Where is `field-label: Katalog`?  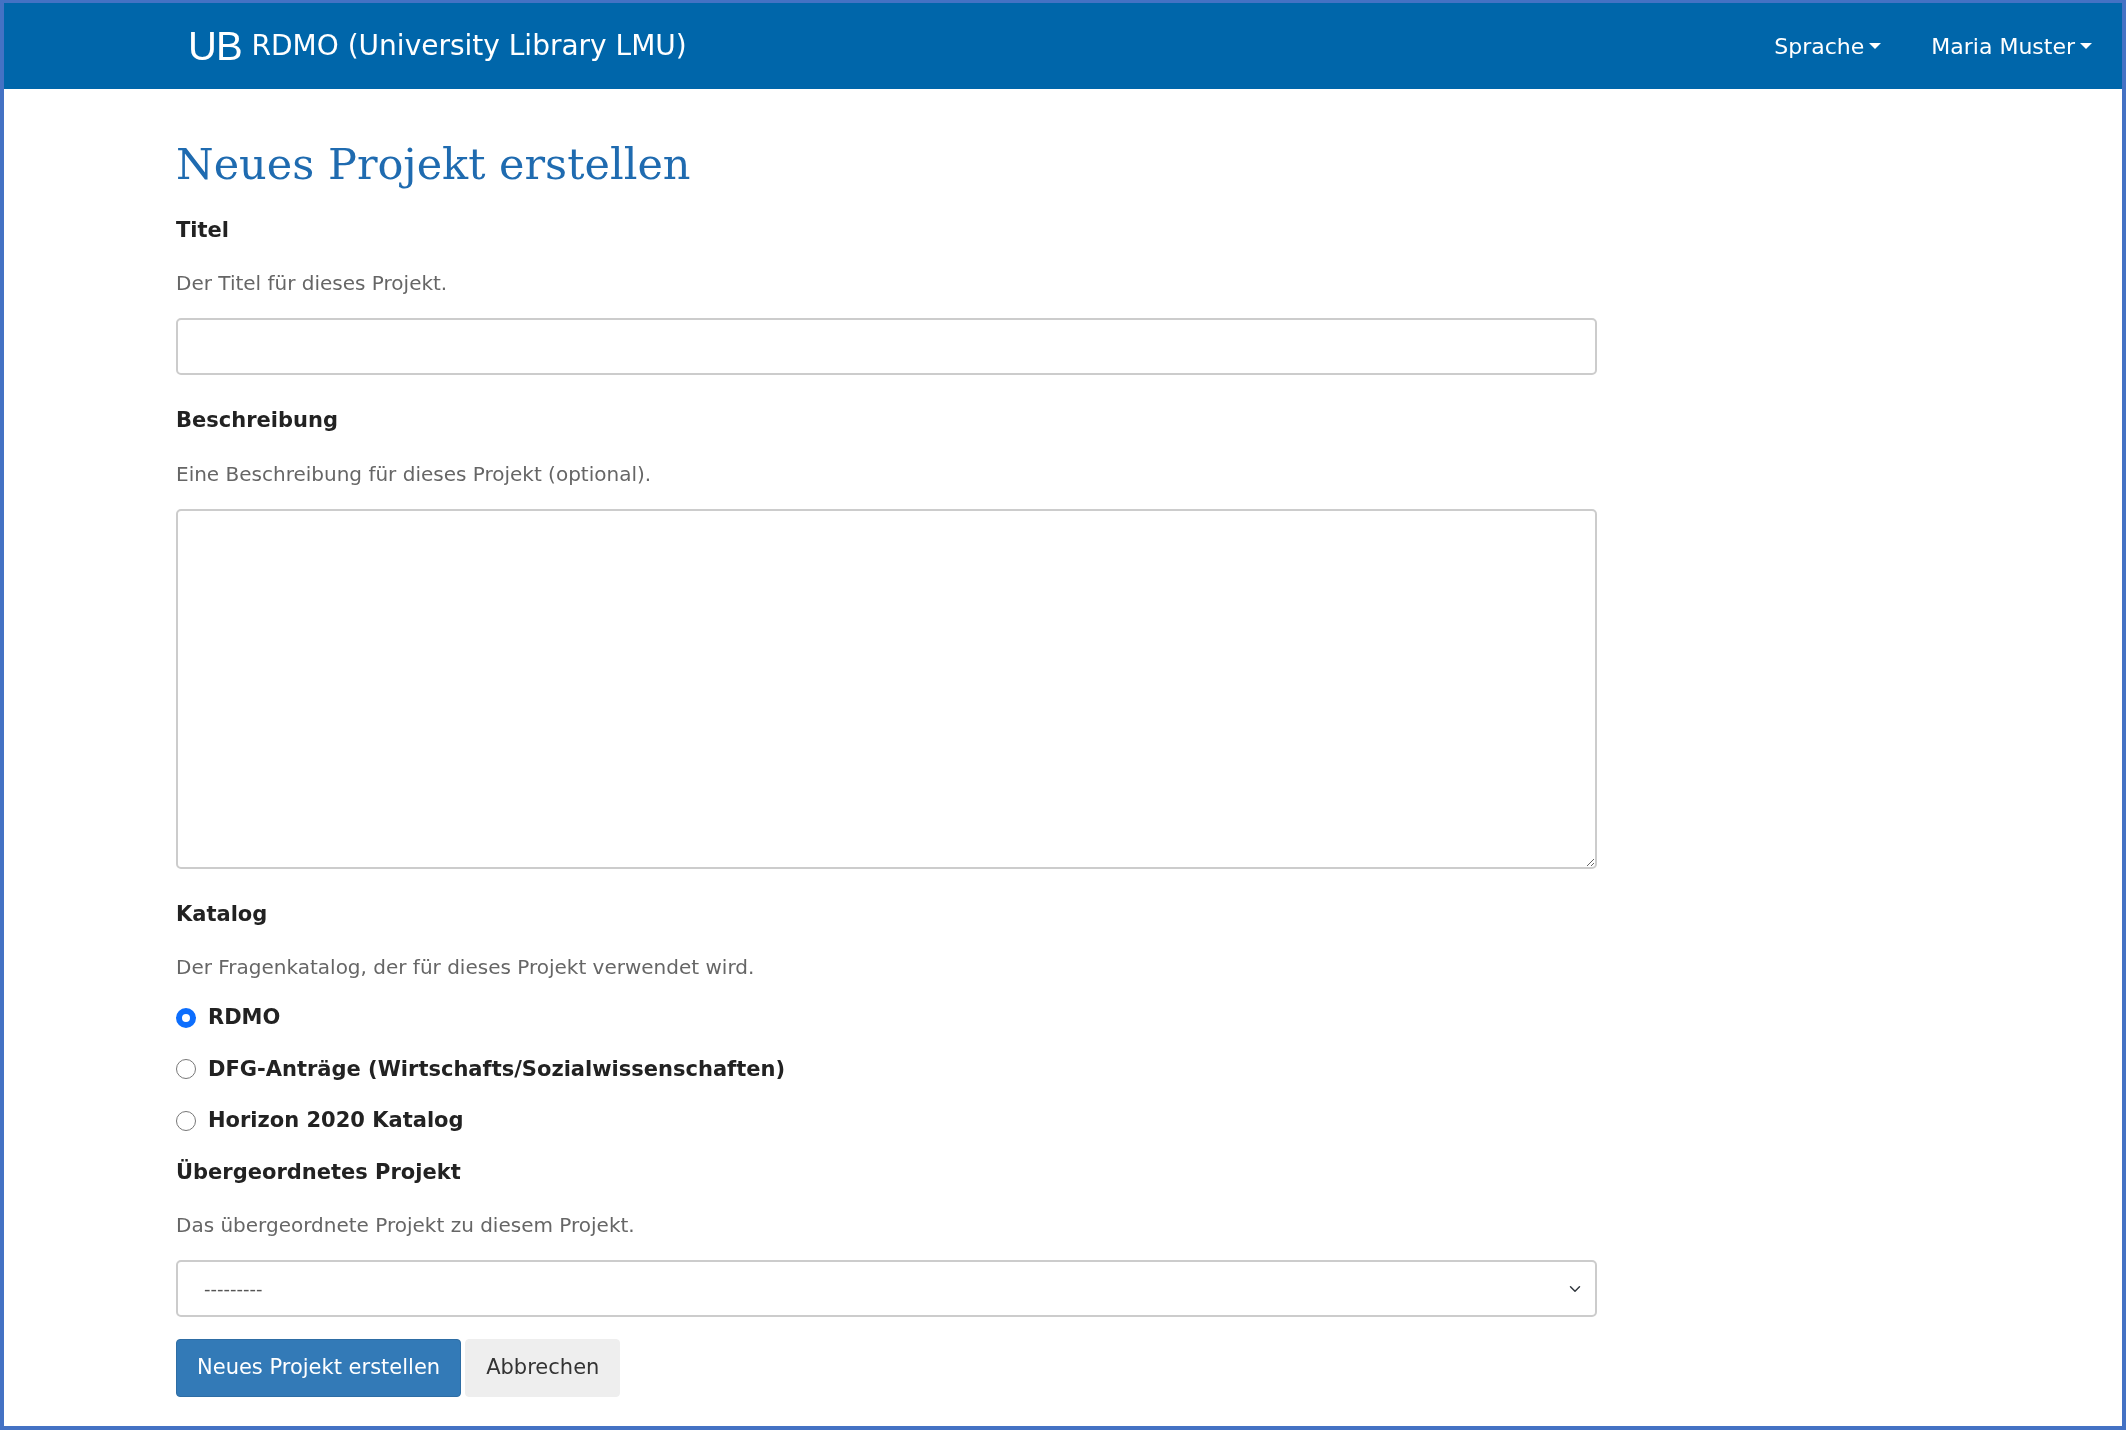
field-label: Katalog is located at coordinates (222, 914).